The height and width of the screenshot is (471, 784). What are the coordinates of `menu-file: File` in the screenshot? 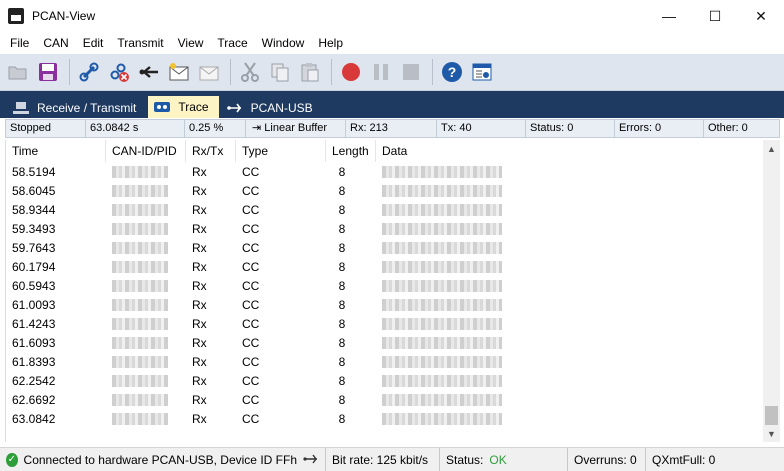 It's located at (19, 43).